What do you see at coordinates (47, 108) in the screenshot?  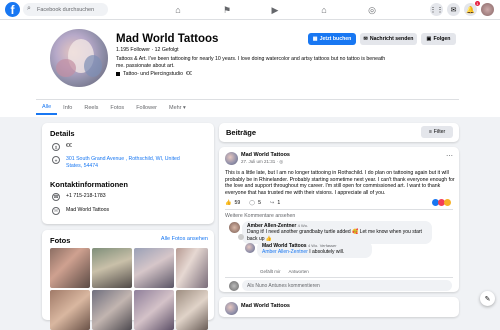 I see `tab-all: Alle` at bounding box center [47, 108].